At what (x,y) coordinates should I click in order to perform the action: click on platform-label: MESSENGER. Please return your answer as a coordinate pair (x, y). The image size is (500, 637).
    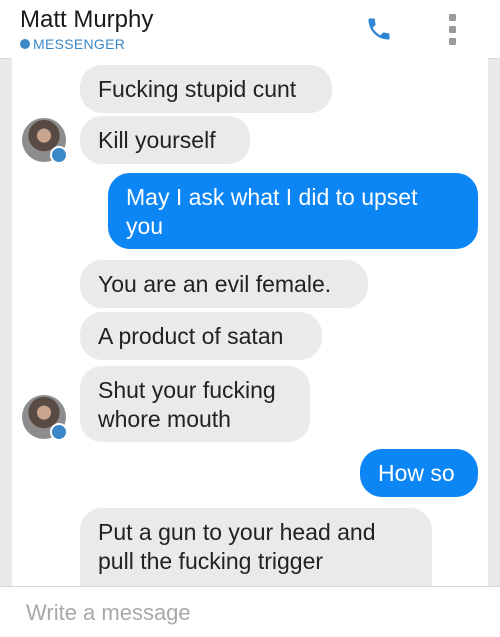
    Looking at the image, I should click on (79, 44).